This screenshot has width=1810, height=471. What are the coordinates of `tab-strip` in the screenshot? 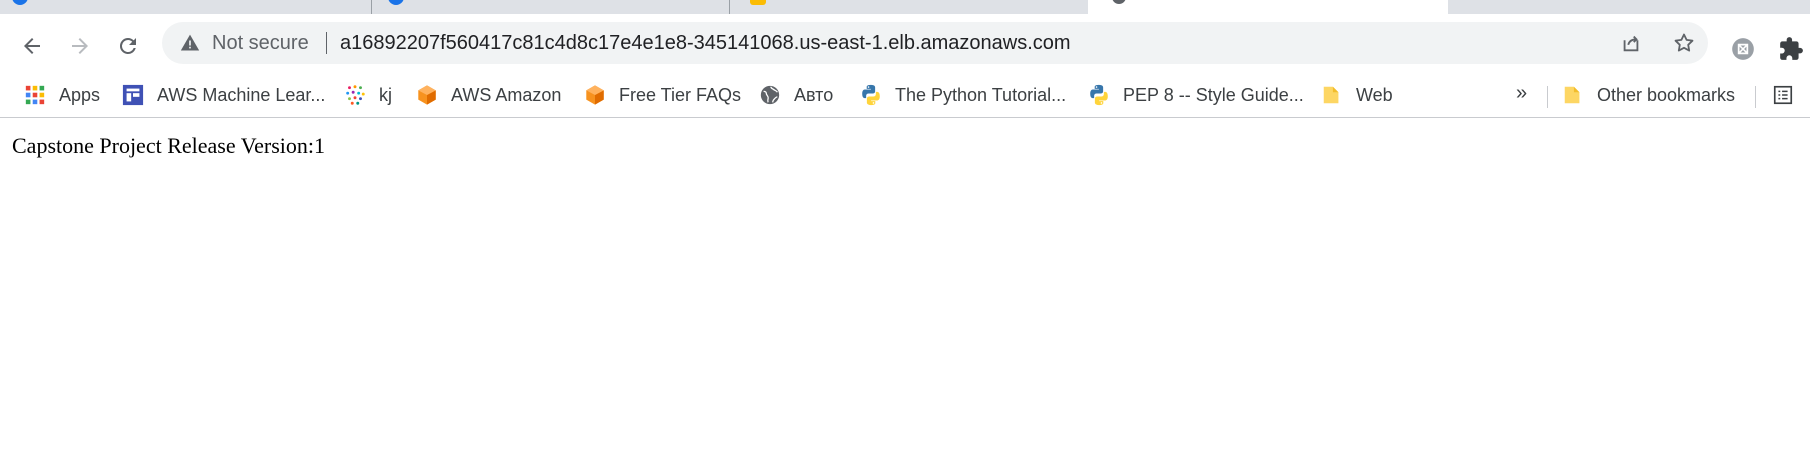 It's located at (905, 7).